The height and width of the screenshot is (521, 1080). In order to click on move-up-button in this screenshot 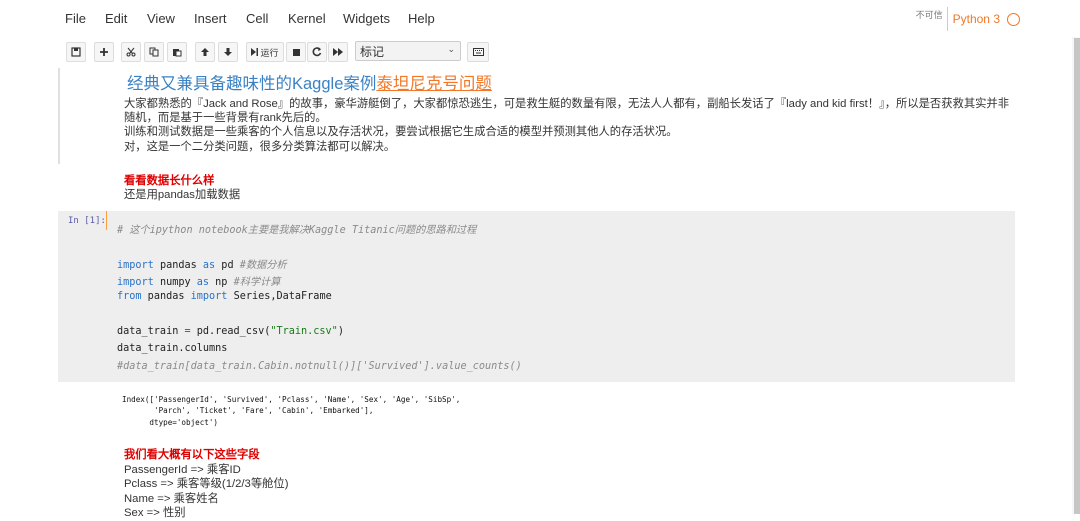, I will do `click(205, 52)`.